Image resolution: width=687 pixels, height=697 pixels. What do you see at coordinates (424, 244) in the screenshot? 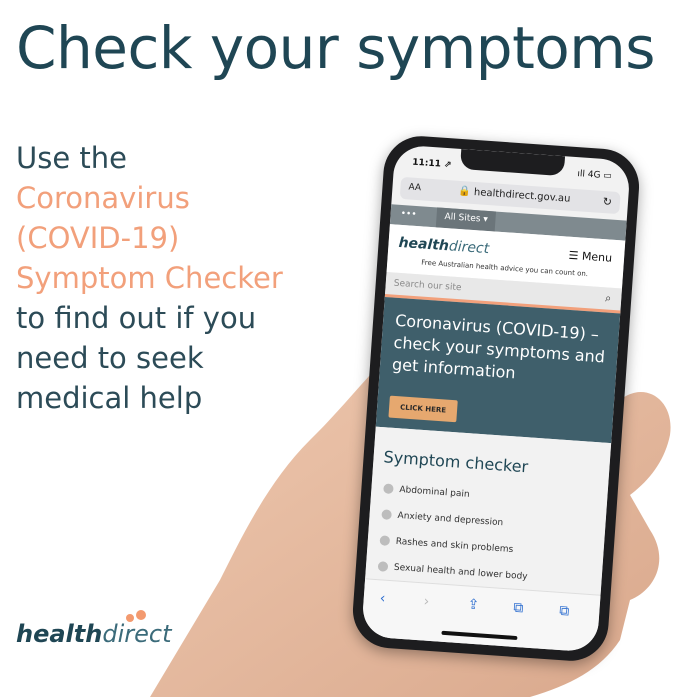
I see `site-logo-health: health` at bounding box center [424, 244].